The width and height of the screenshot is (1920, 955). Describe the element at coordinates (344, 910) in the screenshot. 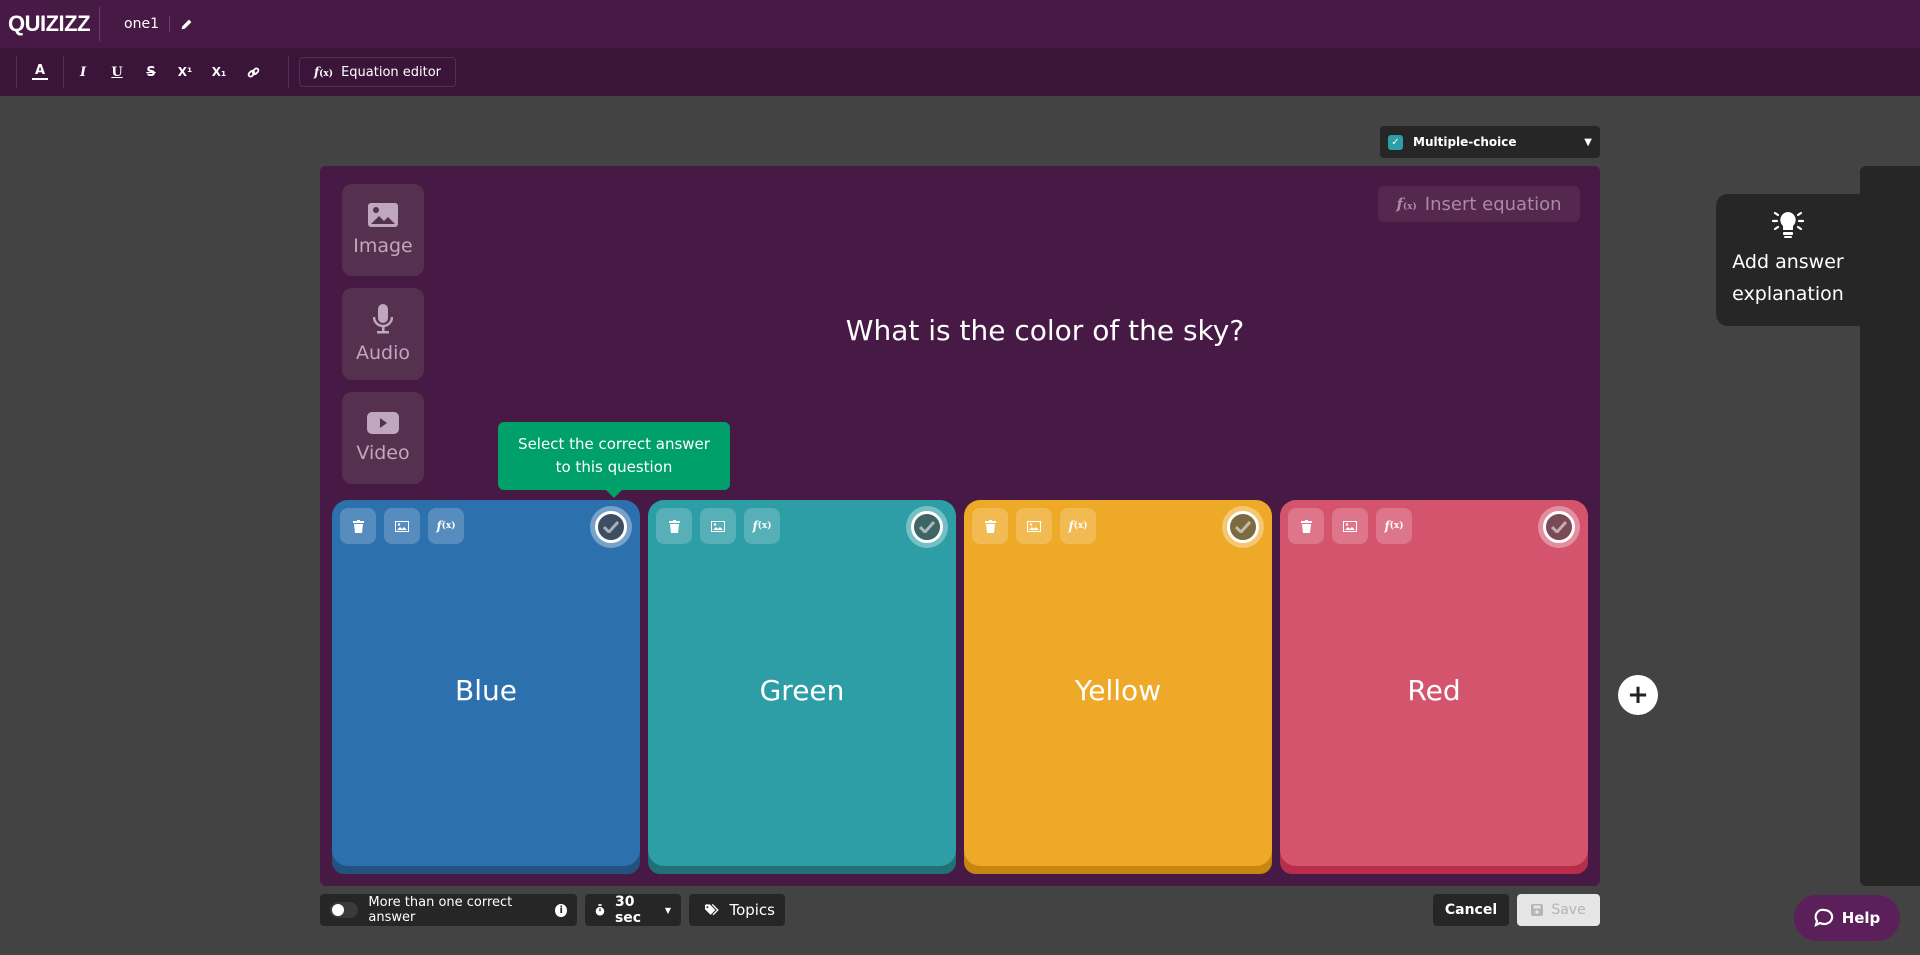

I see `multi-correct-toggle` at that location.